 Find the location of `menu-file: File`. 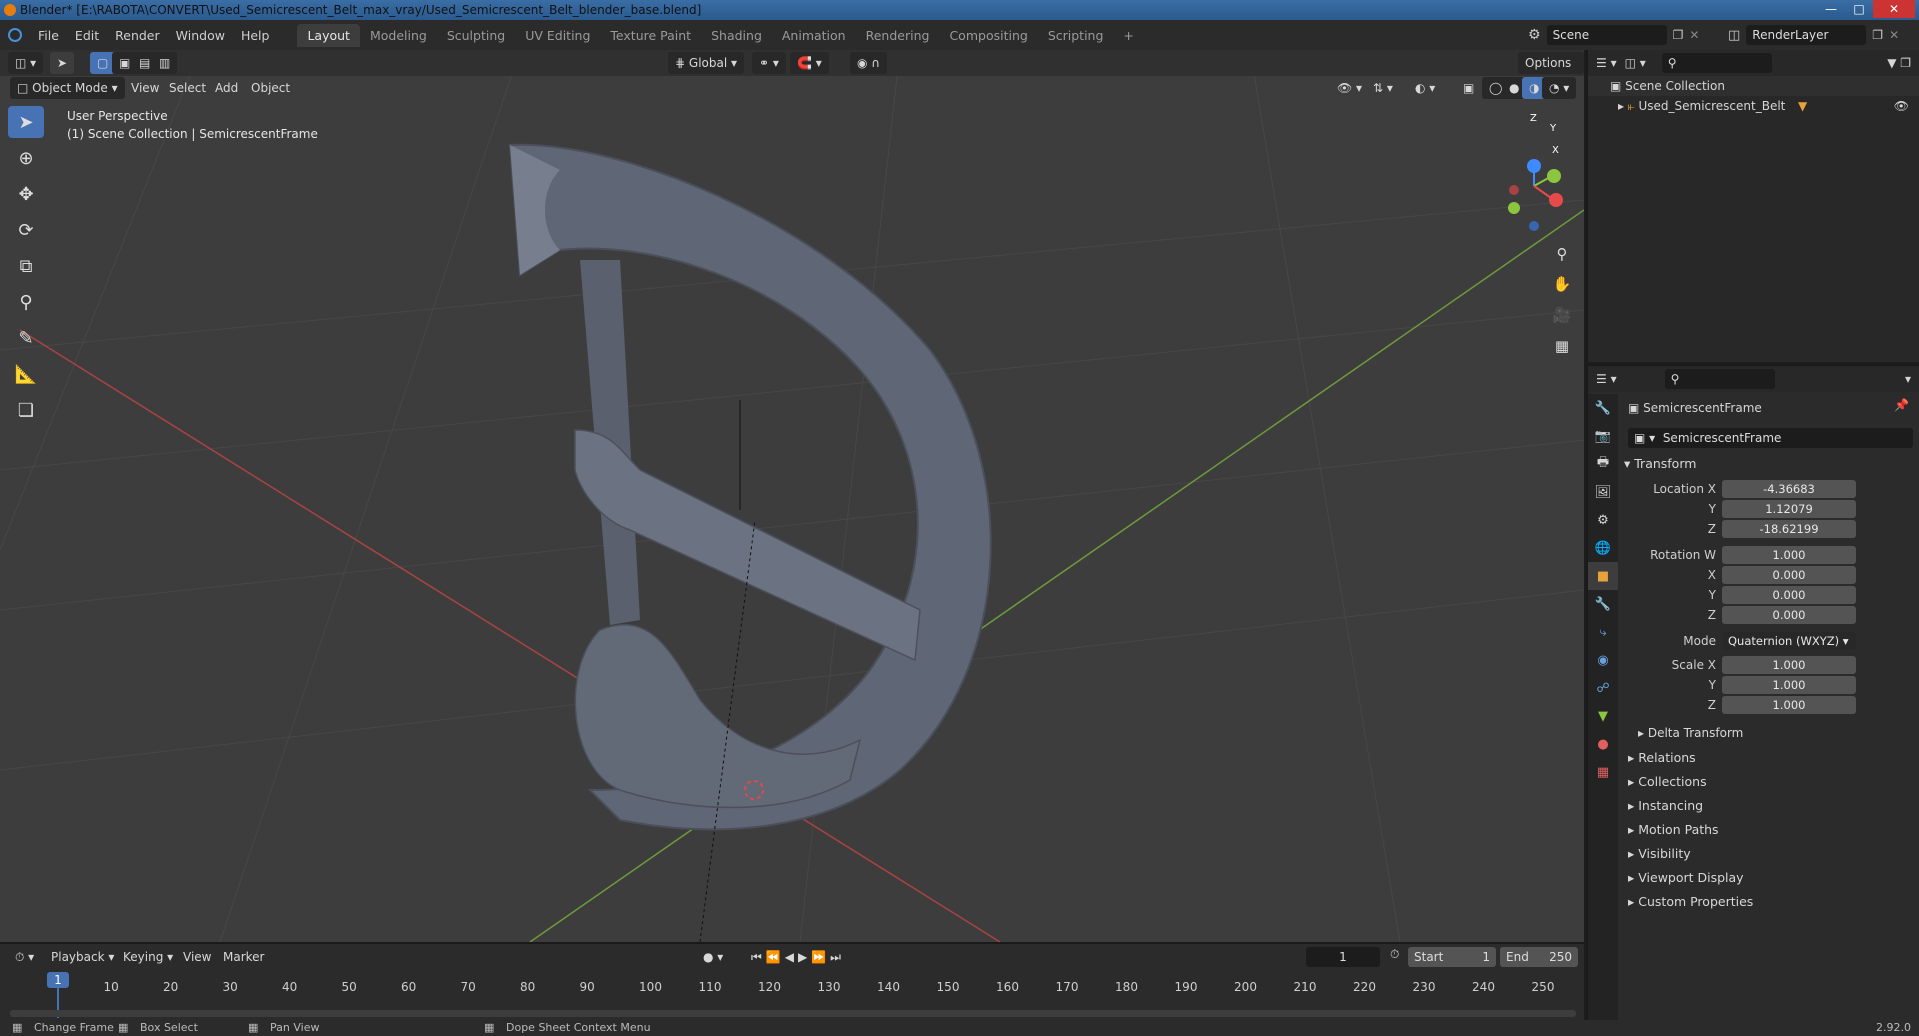

menu-file: File is located at coordinates (48, 35).